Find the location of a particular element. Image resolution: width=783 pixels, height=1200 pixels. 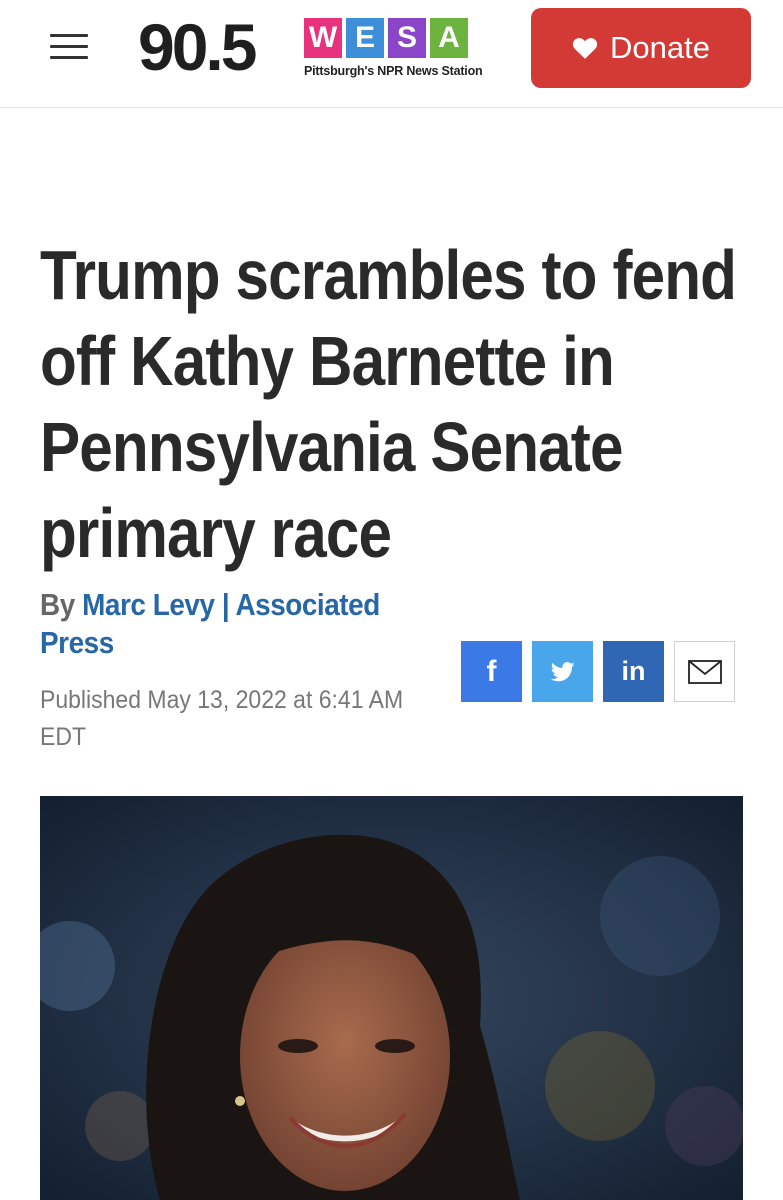

logo-tagline: Pittsburgh's NPR News Station is located at coordinates (393, 71).